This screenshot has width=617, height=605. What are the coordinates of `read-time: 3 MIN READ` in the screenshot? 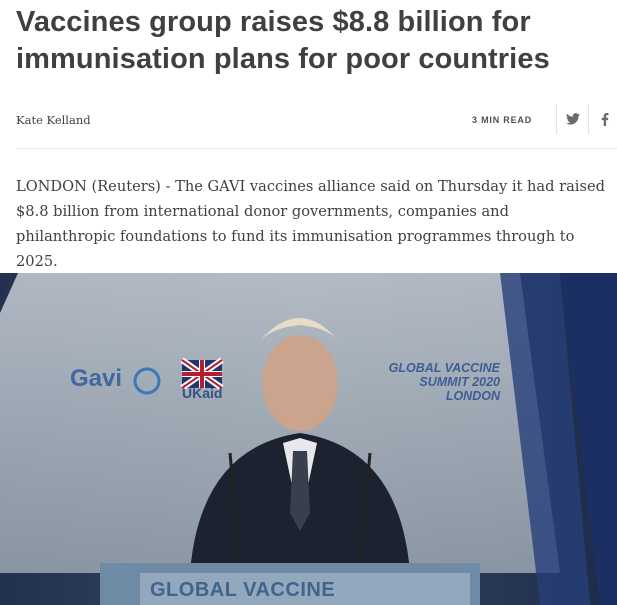 It's located at (502, 120).